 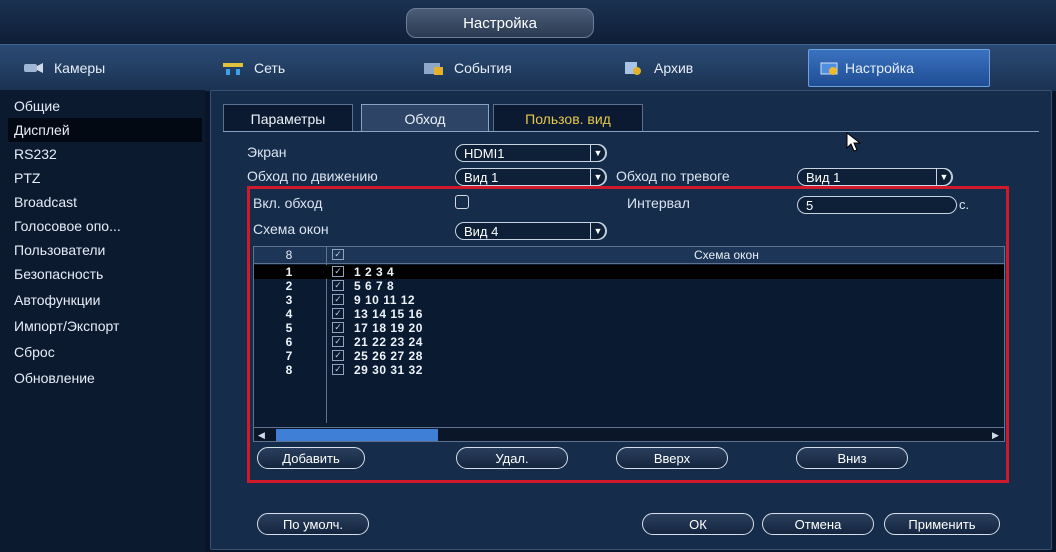 What do you see at coordinates (629, 356) in the screenshot?
I see `table-row: 7 ✓ 25 26 27 28` at bounding box center [629, 356].